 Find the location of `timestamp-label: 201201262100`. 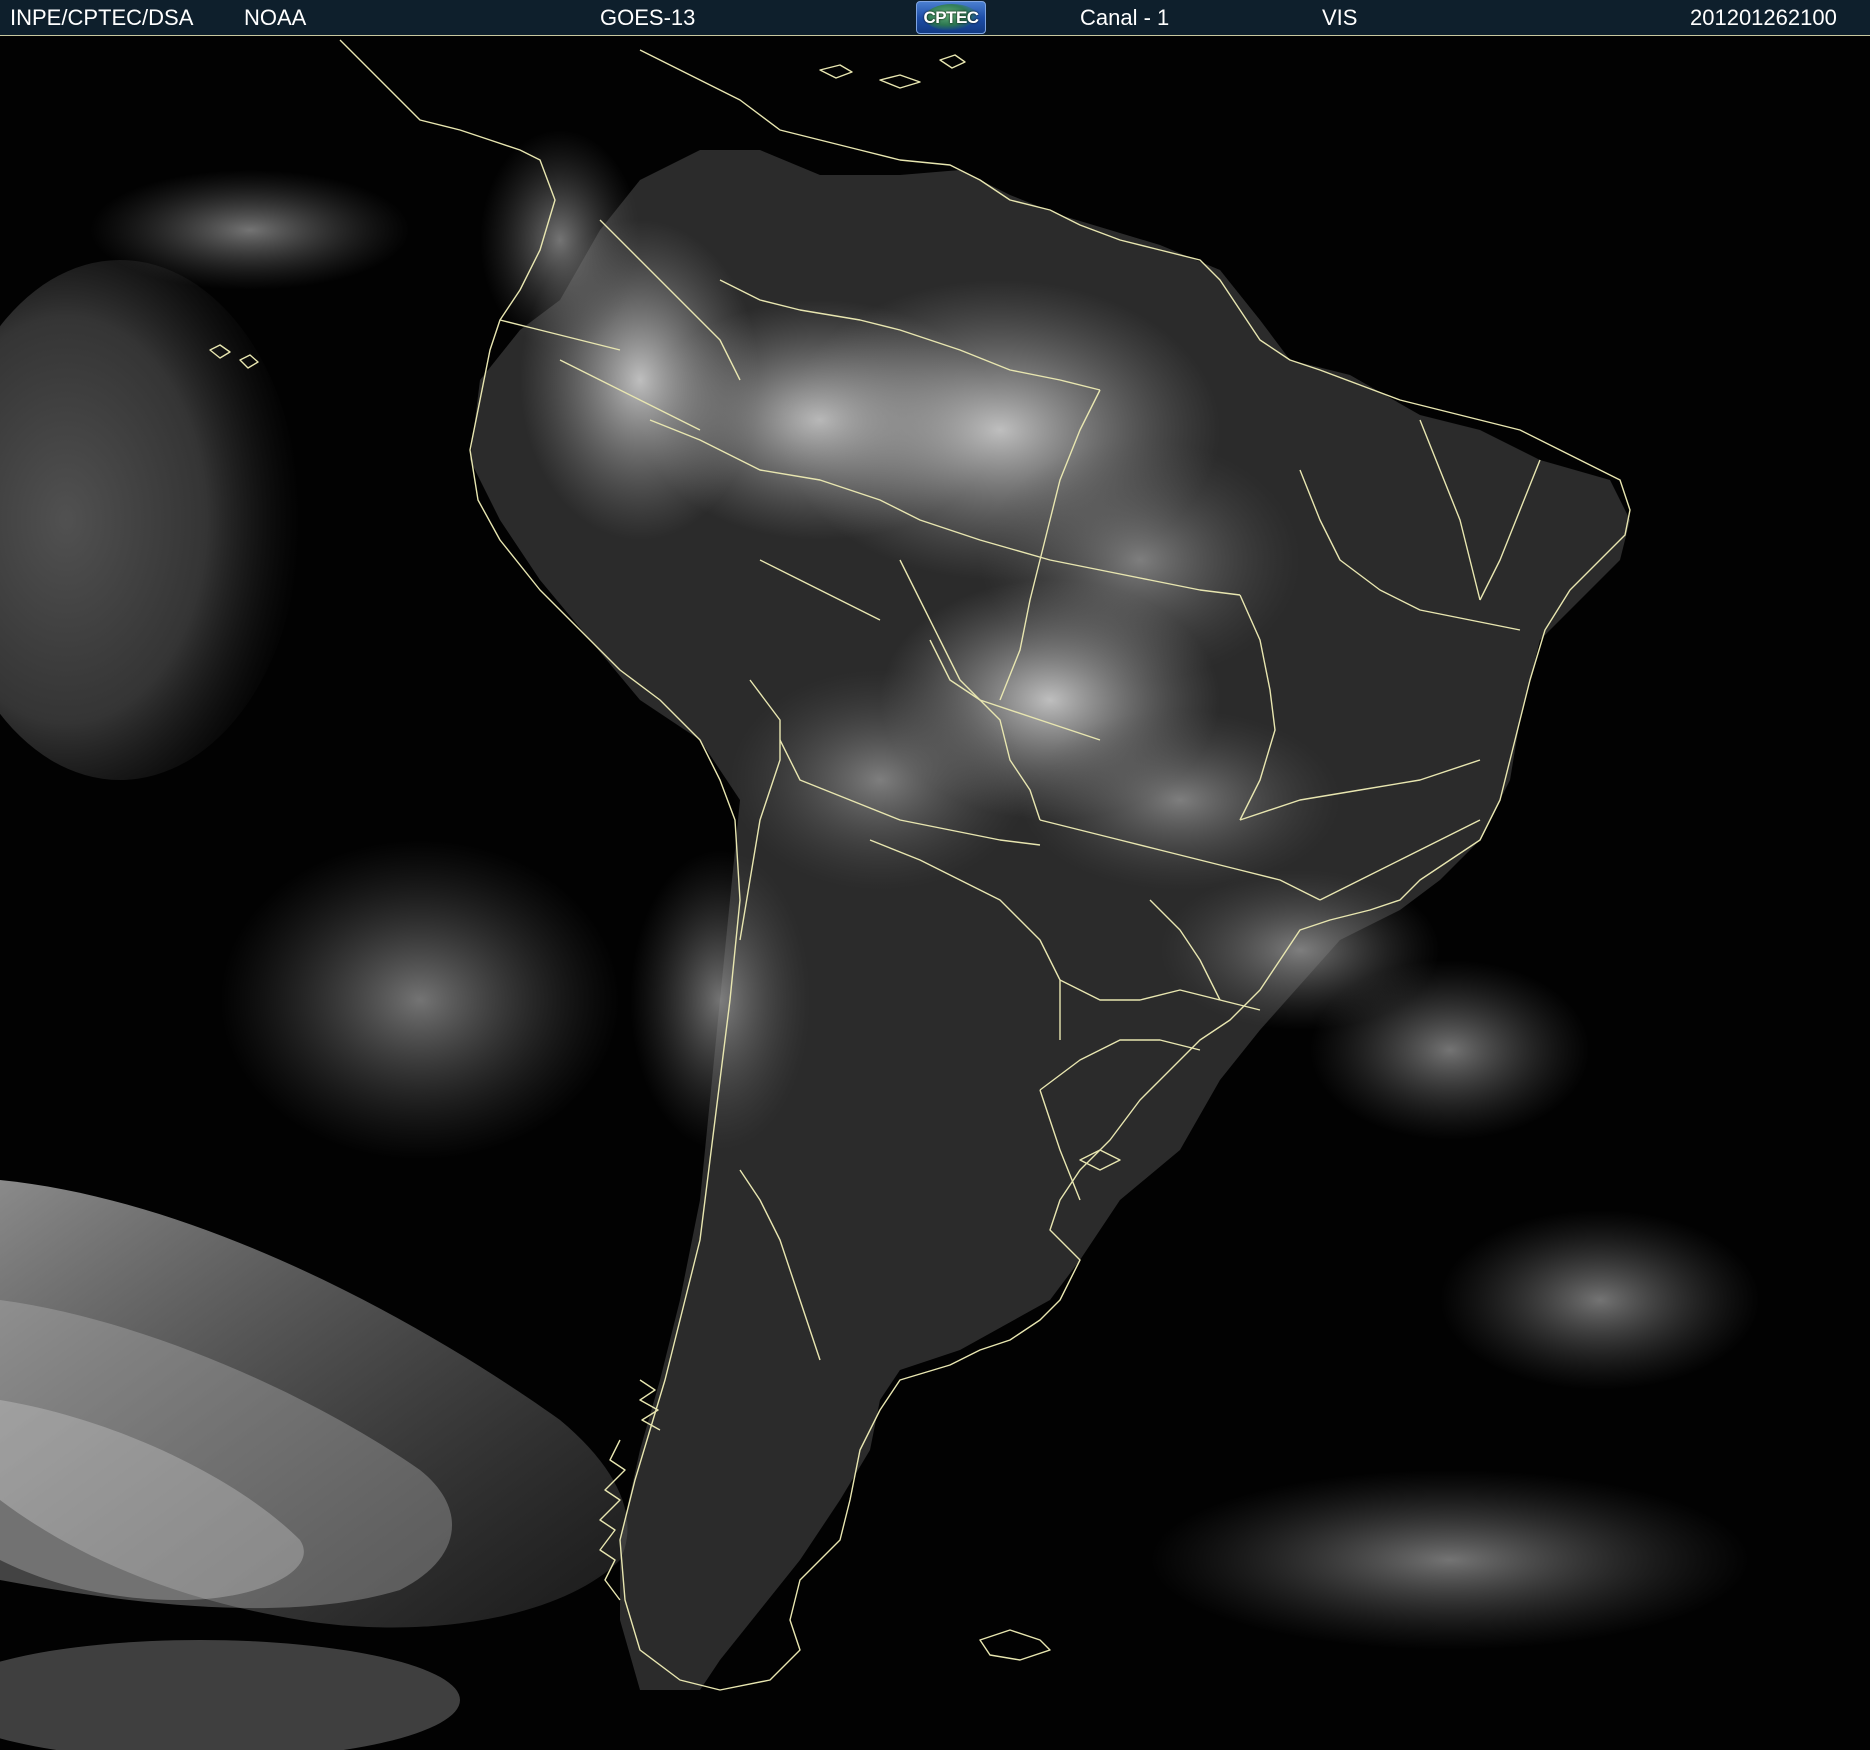

timestamp-label: 201201262100 is located at coordinates (1763, 17).